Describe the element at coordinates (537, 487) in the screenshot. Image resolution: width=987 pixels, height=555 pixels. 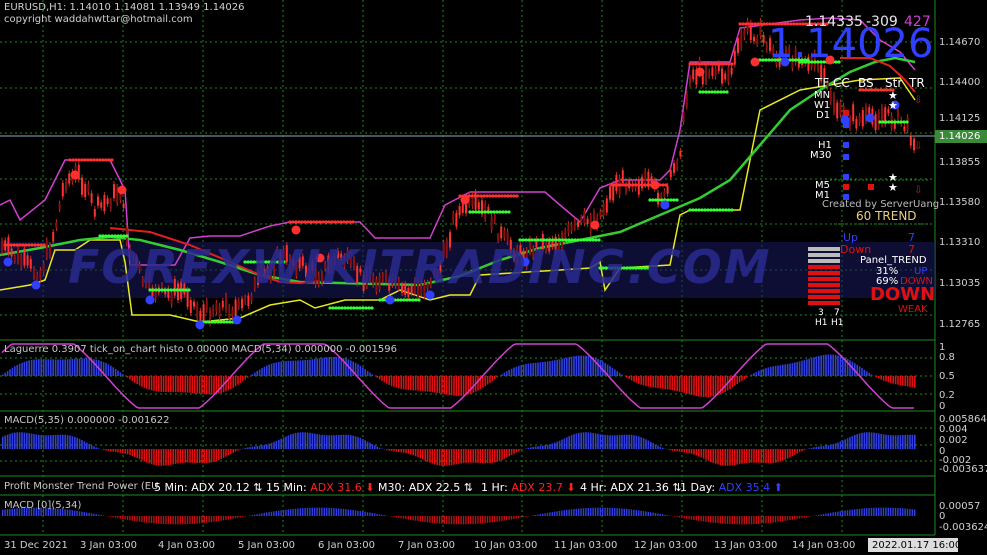
I see `adx-value: ADX 23.7` at that location.